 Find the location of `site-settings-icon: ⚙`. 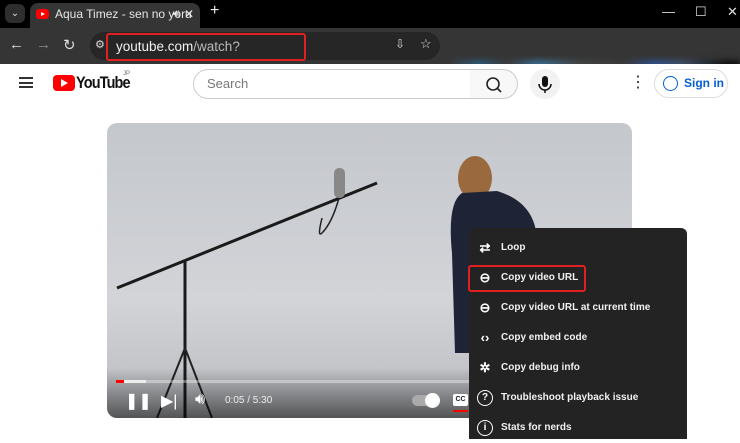

site-settings-icon: ⚙ is located at coordinates (100, 44).